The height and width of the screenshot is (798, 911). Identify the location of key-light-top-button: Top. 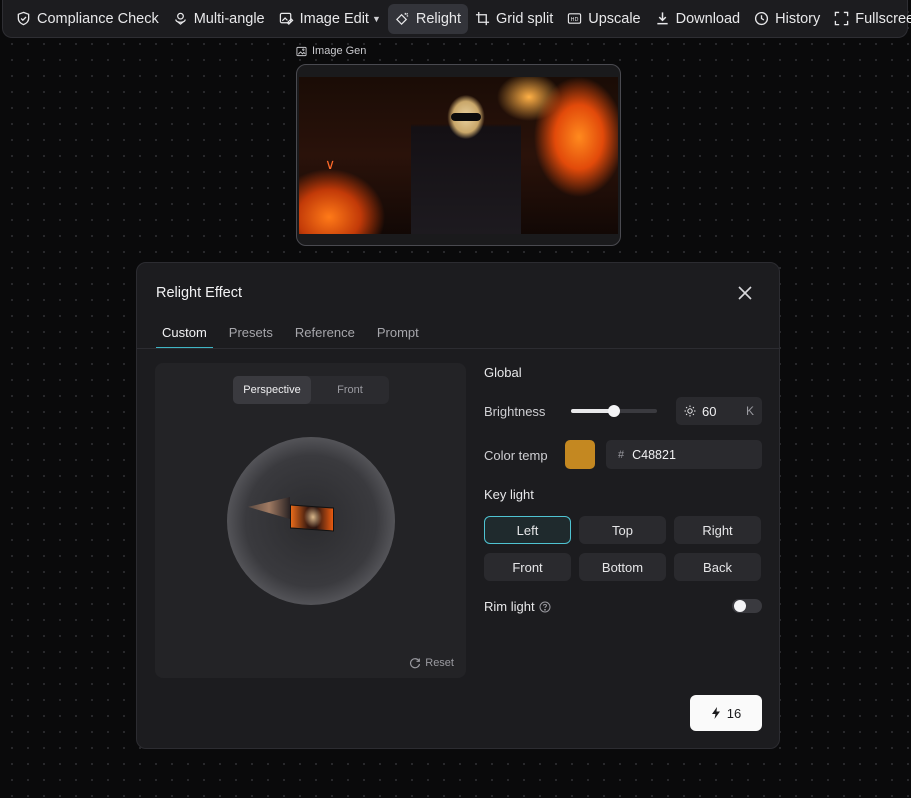
(622, 530).